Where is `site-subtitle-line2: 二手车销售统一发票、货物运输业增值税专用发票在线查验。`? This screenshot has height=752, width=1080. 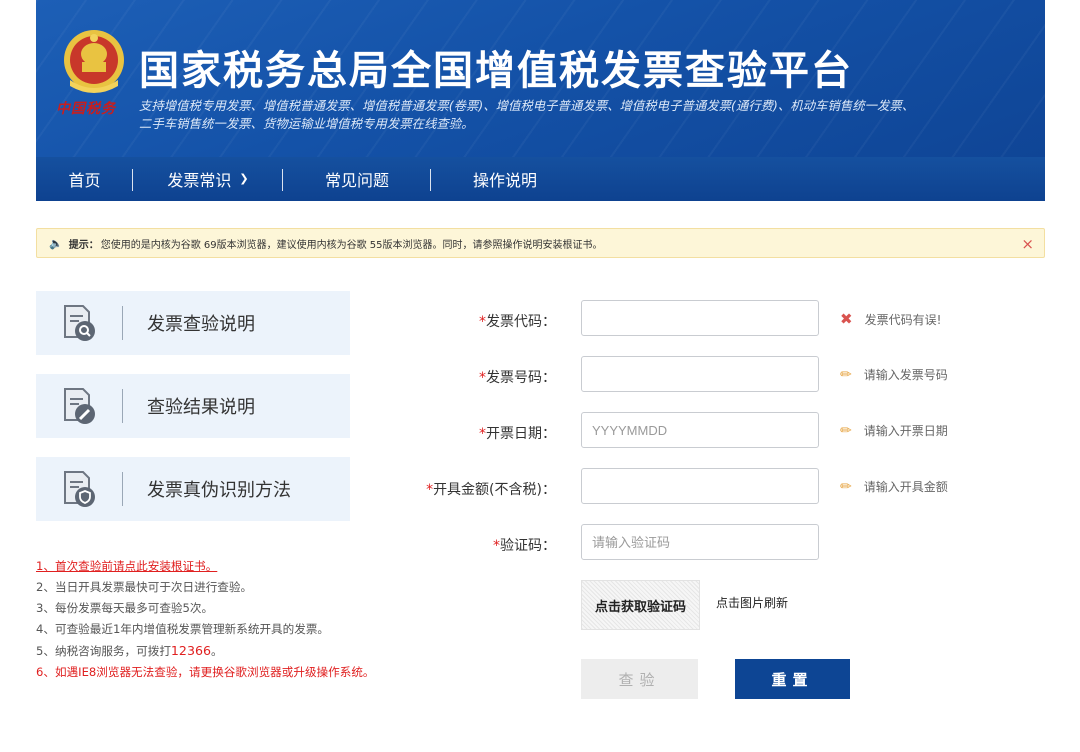 site-subtitle-line2: 二手车销售统一发票、货物运输业增值税专用发票在线查验。 is located at coordinates (306, 123).